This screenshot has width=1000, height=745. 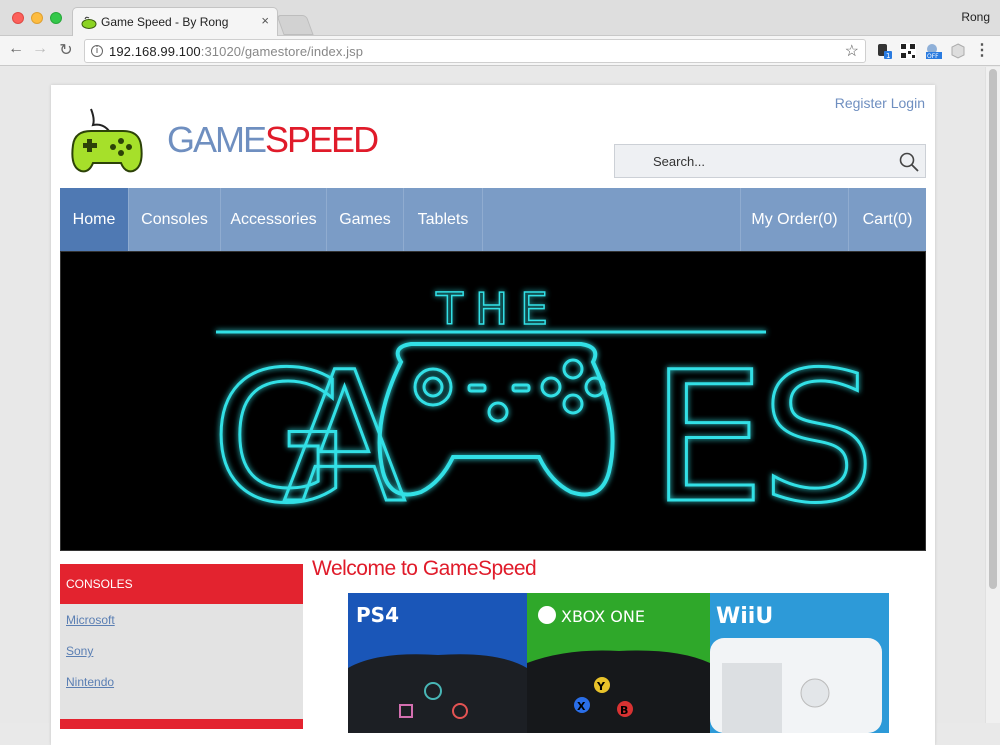 What do you see at coordinates (40, 49) in the screenshot?
I see `forward-icon: →` at bounding box center [40, 49].